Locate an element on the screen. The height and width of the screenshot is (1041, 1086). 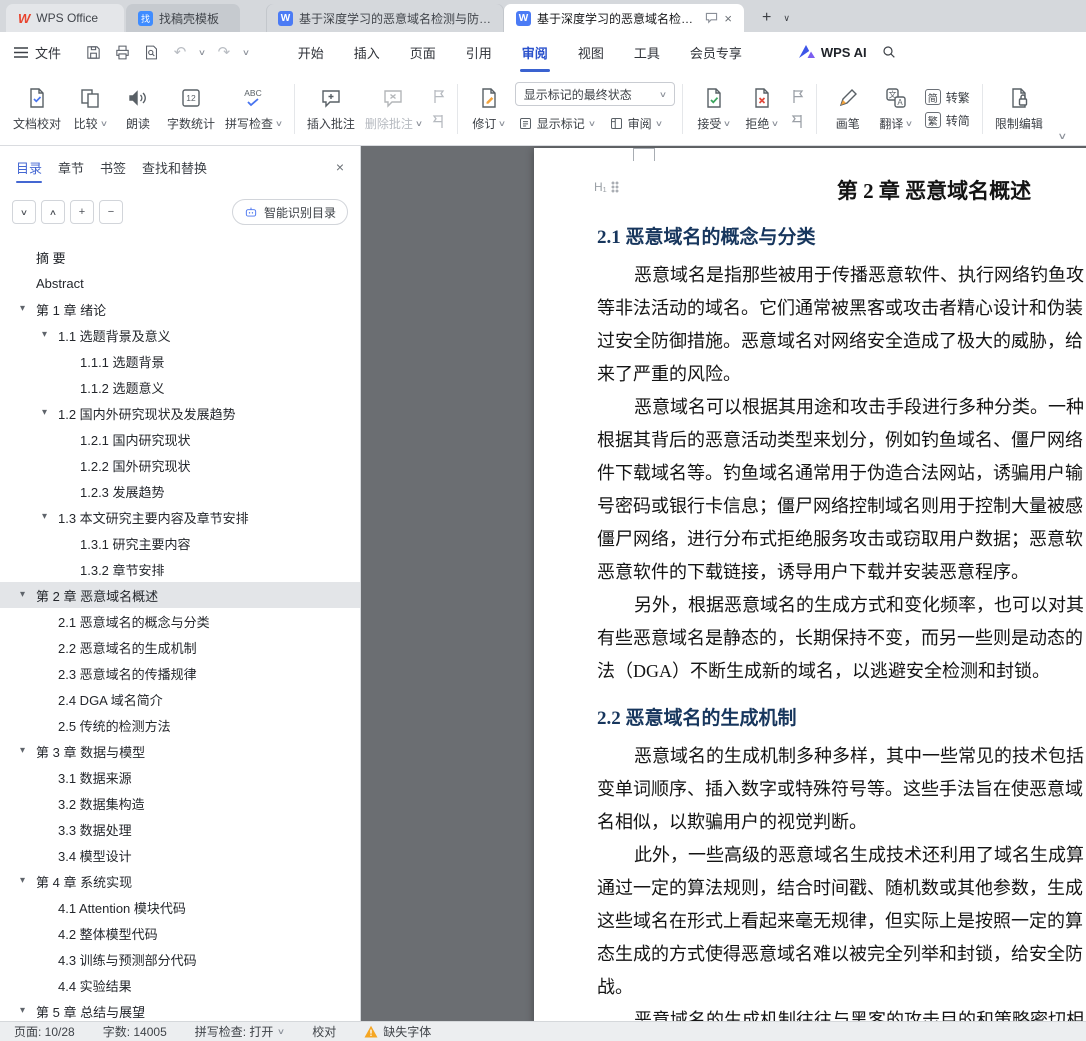
toc-item: 3.4 模型设计 is located at coordinates (180, 855).